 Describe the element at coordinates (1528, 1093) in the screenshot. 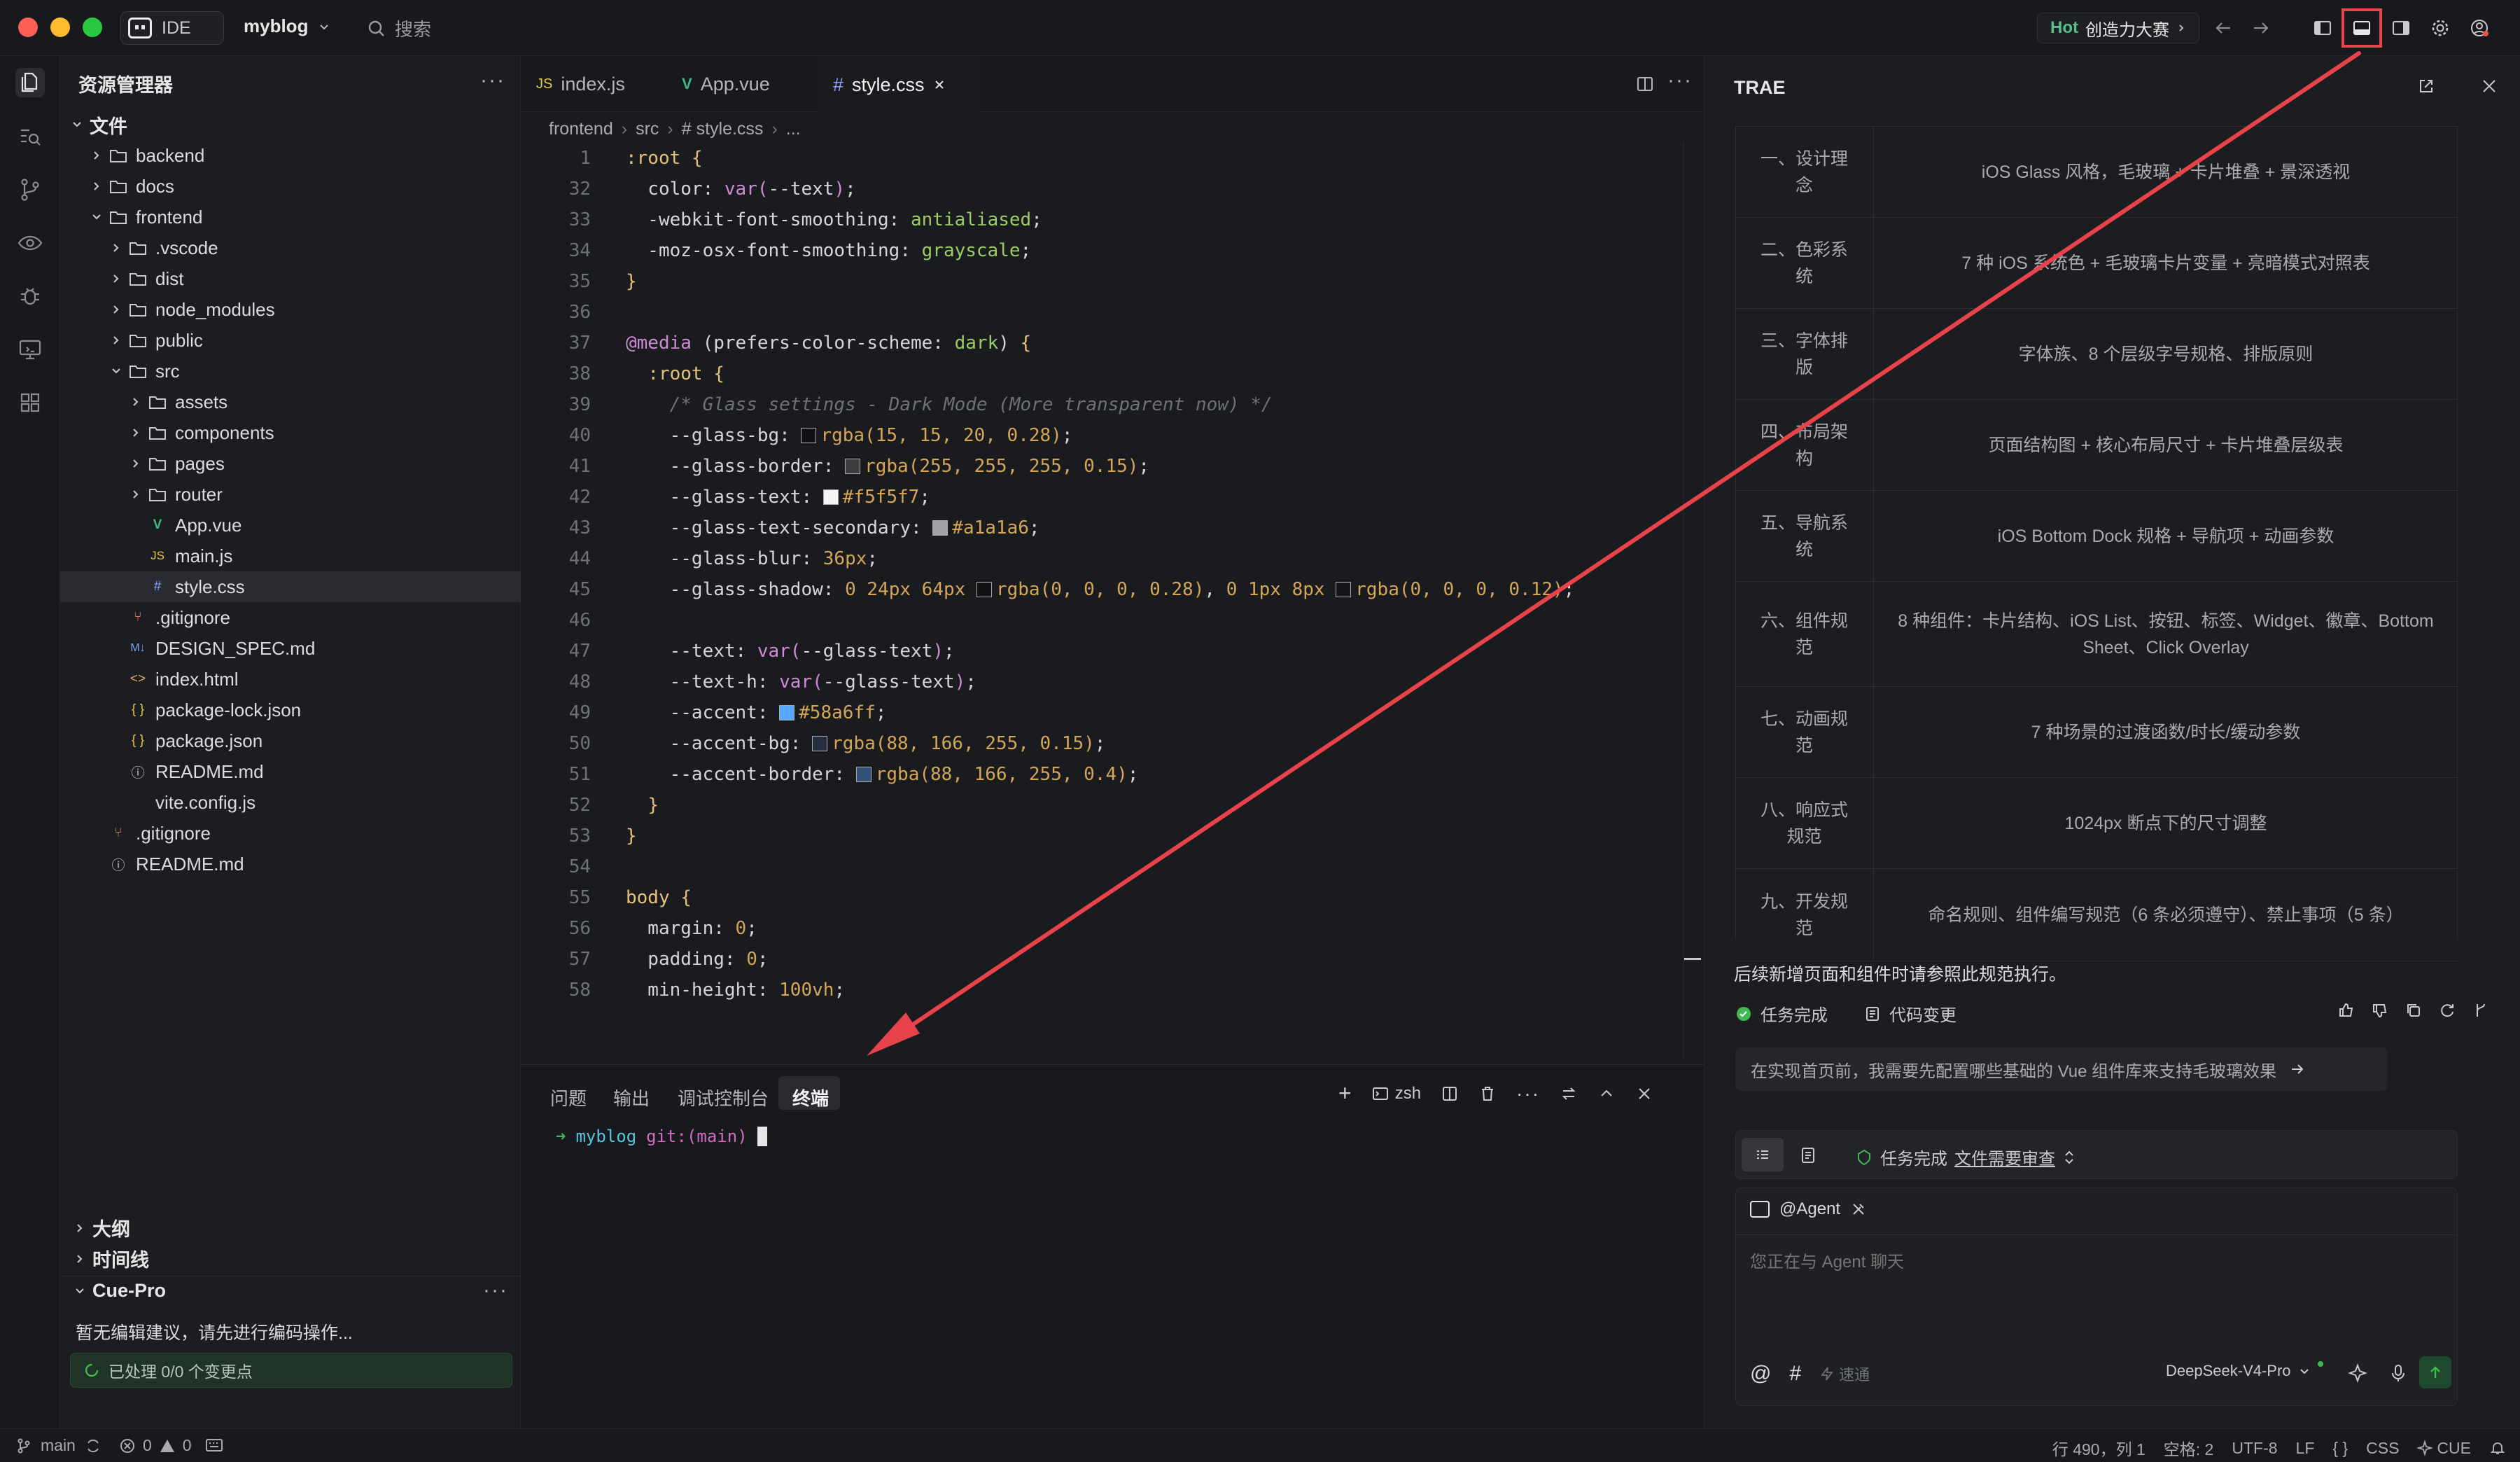

I see `panel-more-icon: ···` at that location.